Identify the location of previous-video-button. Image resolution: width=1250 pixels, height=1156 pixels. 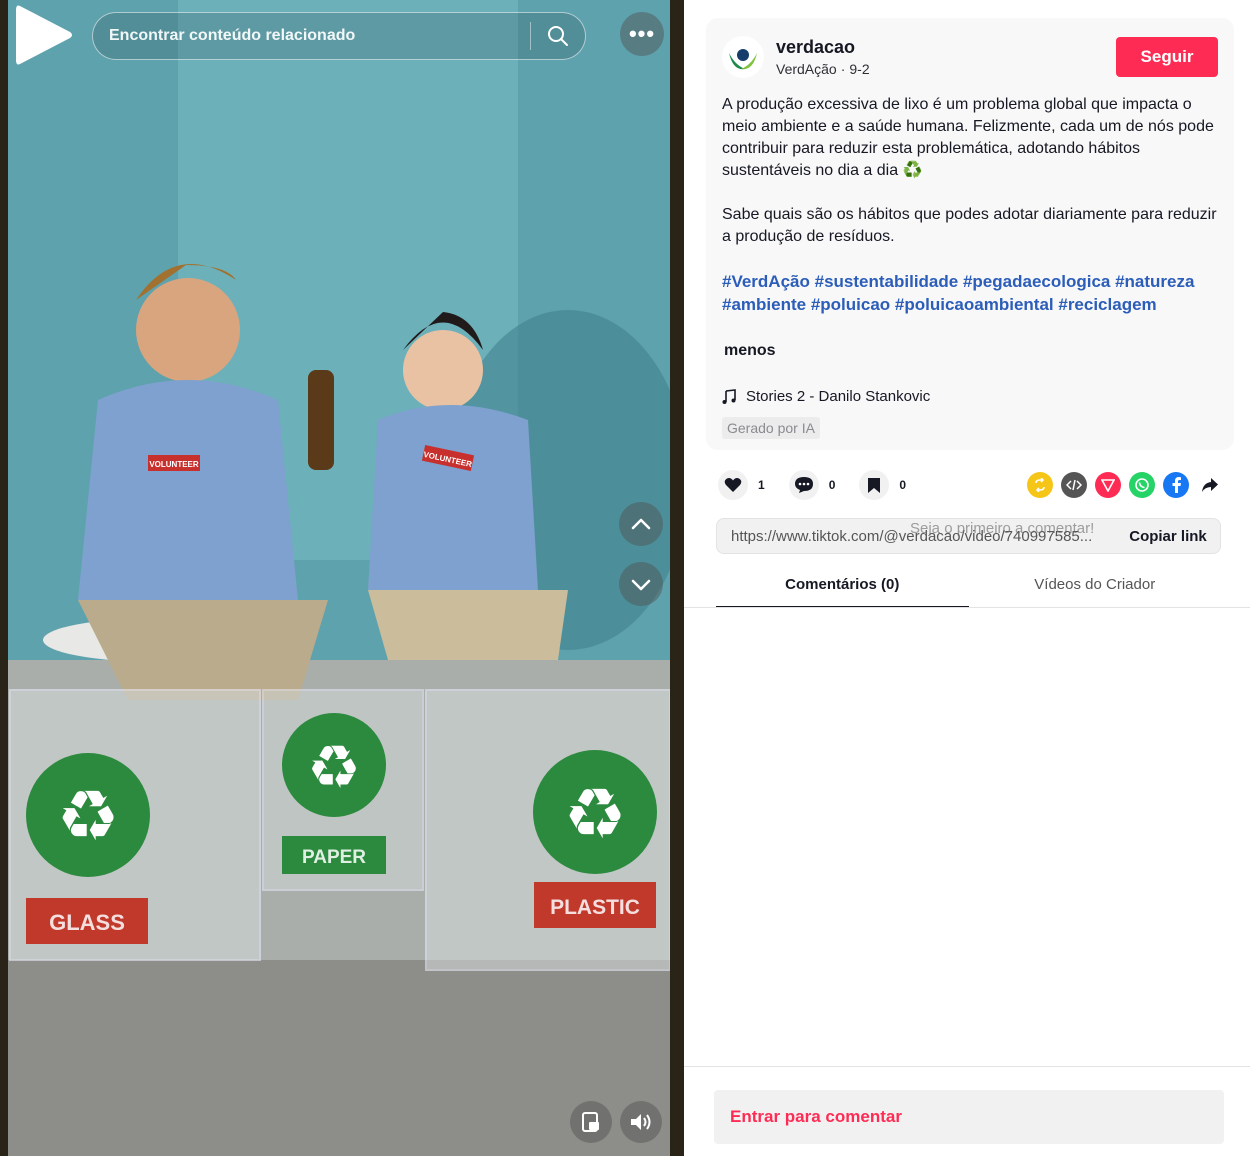
(641, 524).